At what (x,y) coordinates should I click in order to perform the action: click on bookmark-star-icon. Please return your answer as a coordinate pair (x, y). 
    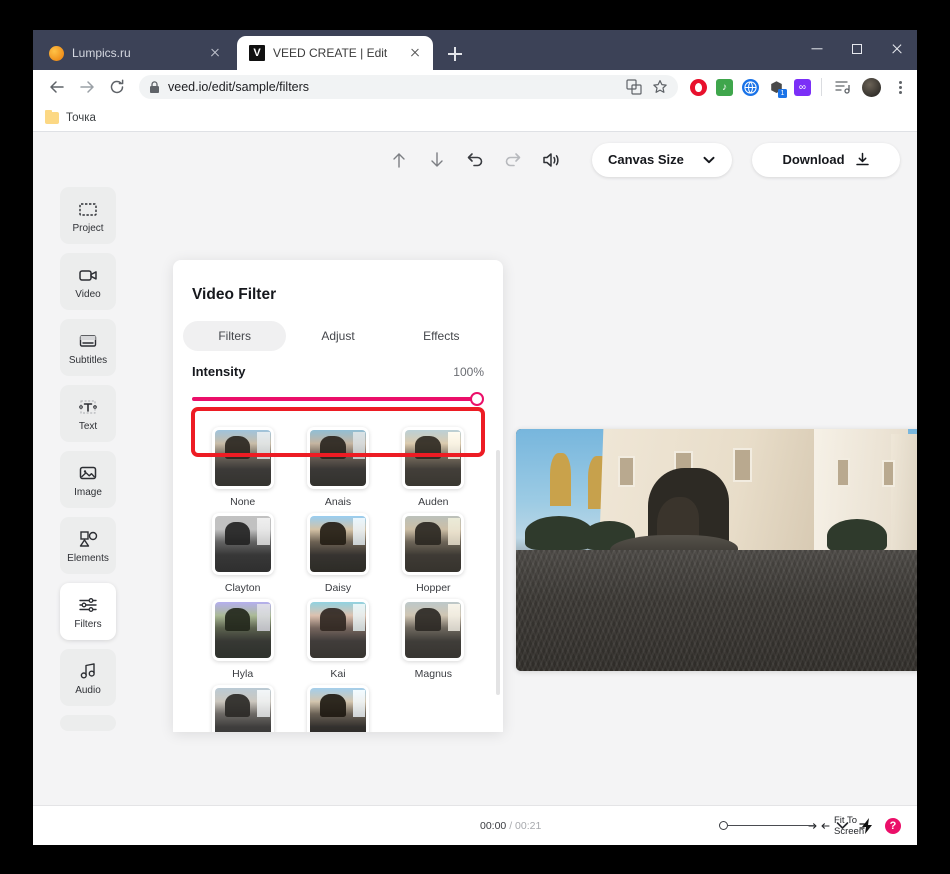
    Looking at the image, I should click on (660, 86).